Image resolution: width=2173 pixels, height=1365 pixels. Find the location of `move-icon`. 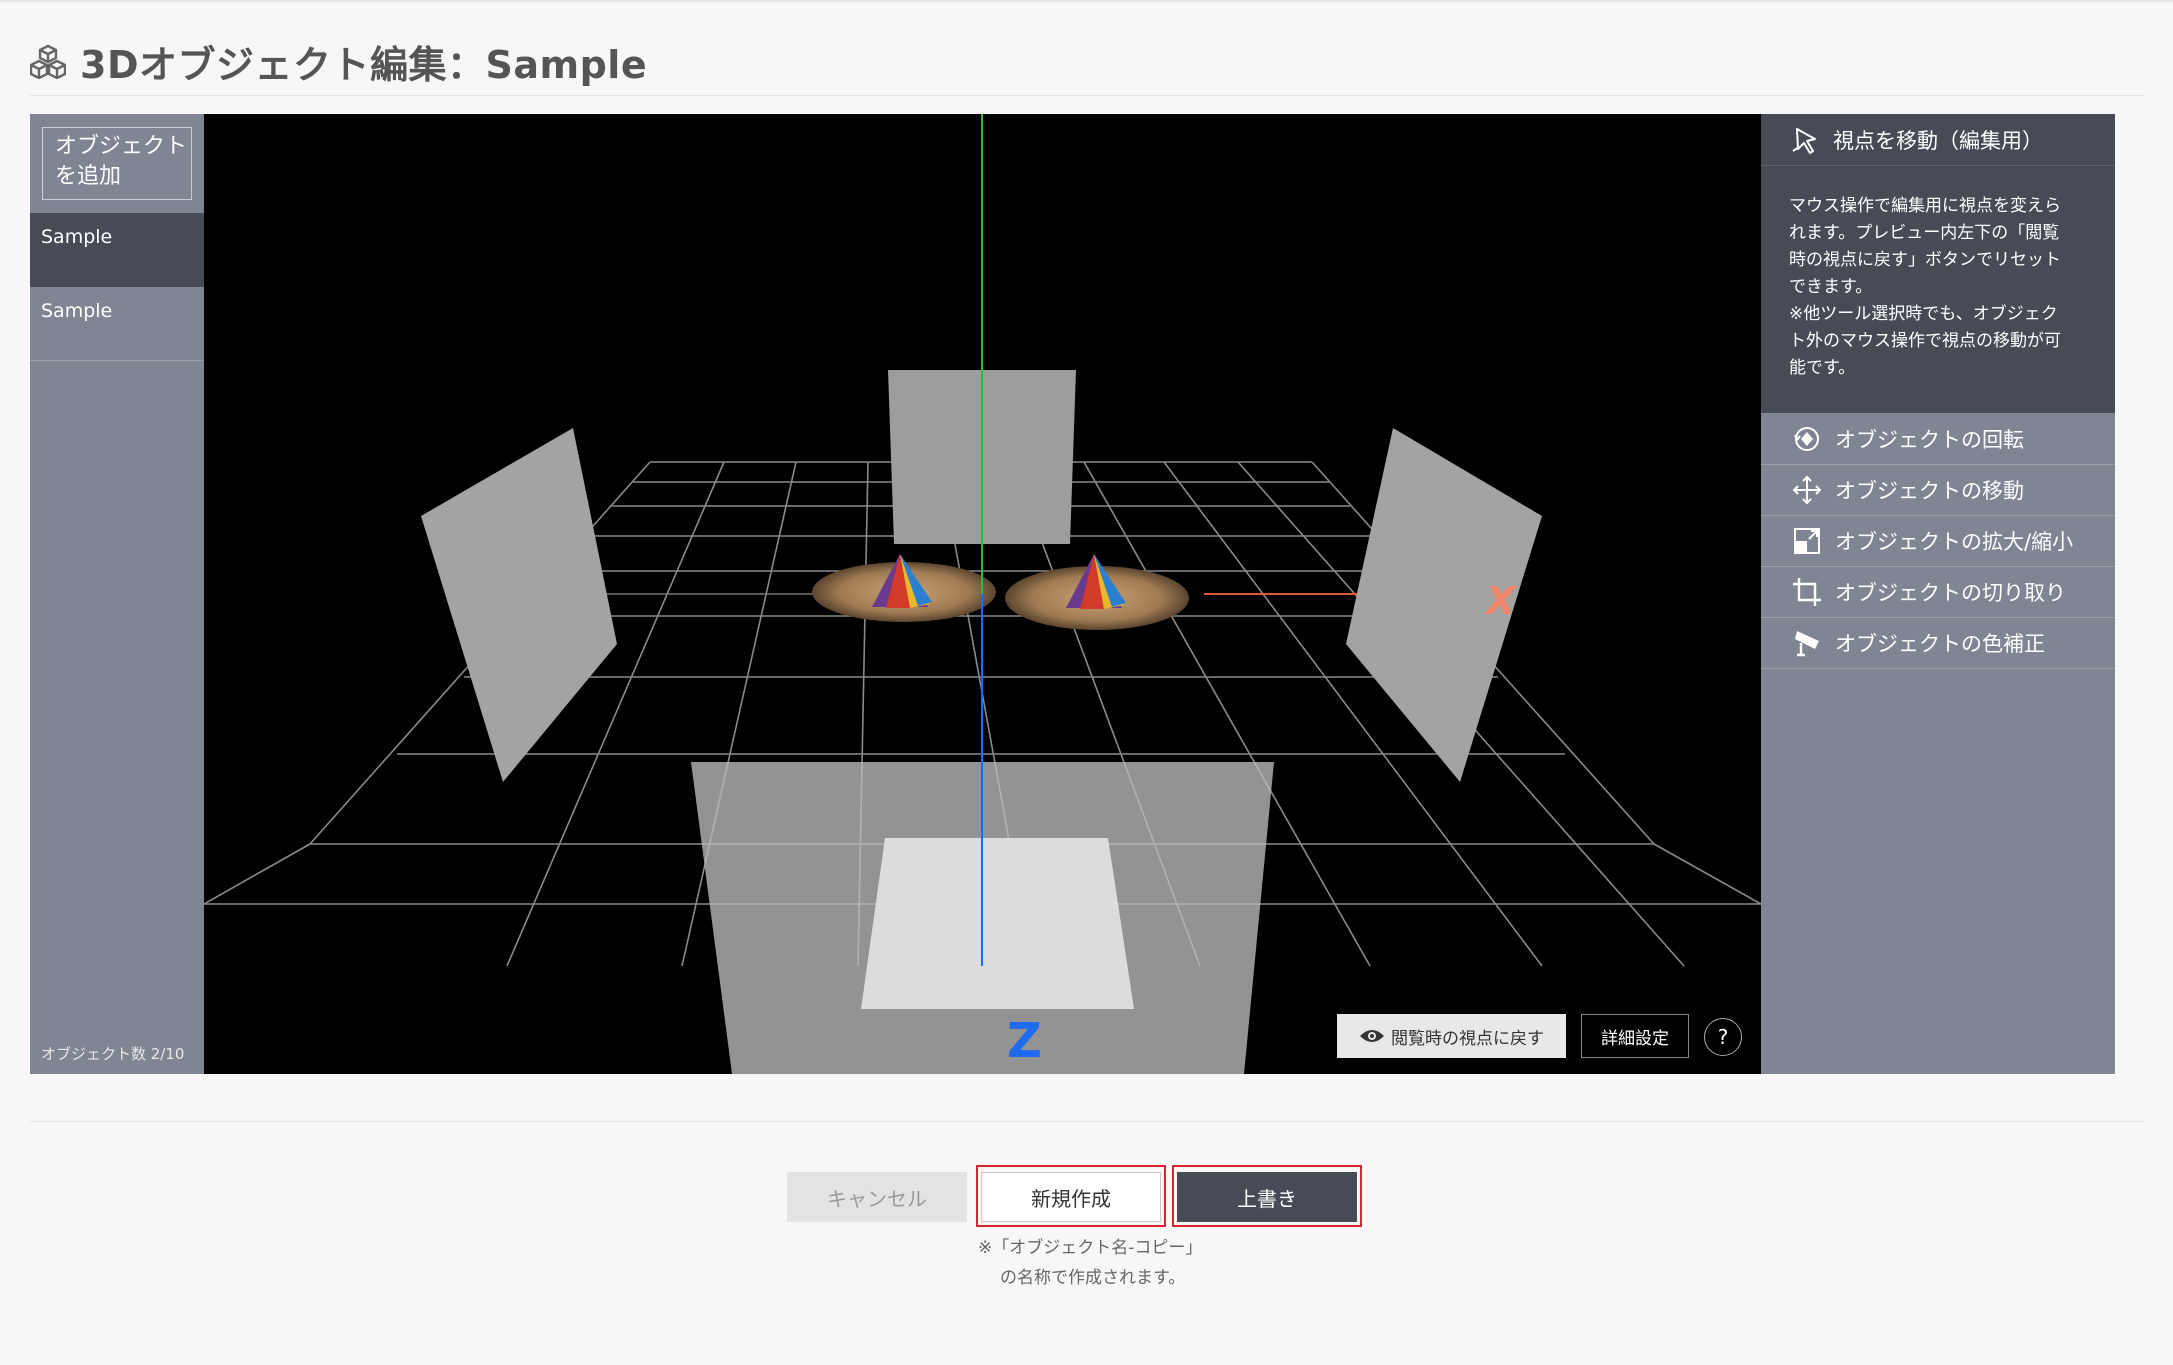

move-icon is located at coordinates (1807, 490).